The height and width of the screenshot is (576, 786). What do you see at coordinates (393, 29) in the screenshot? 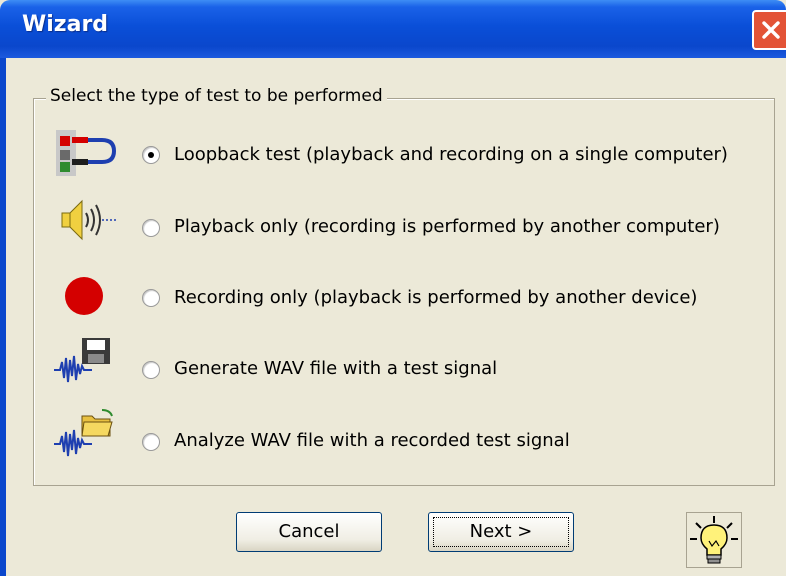
I see `title-bar: Wizard` at bounding box center [393, 29].